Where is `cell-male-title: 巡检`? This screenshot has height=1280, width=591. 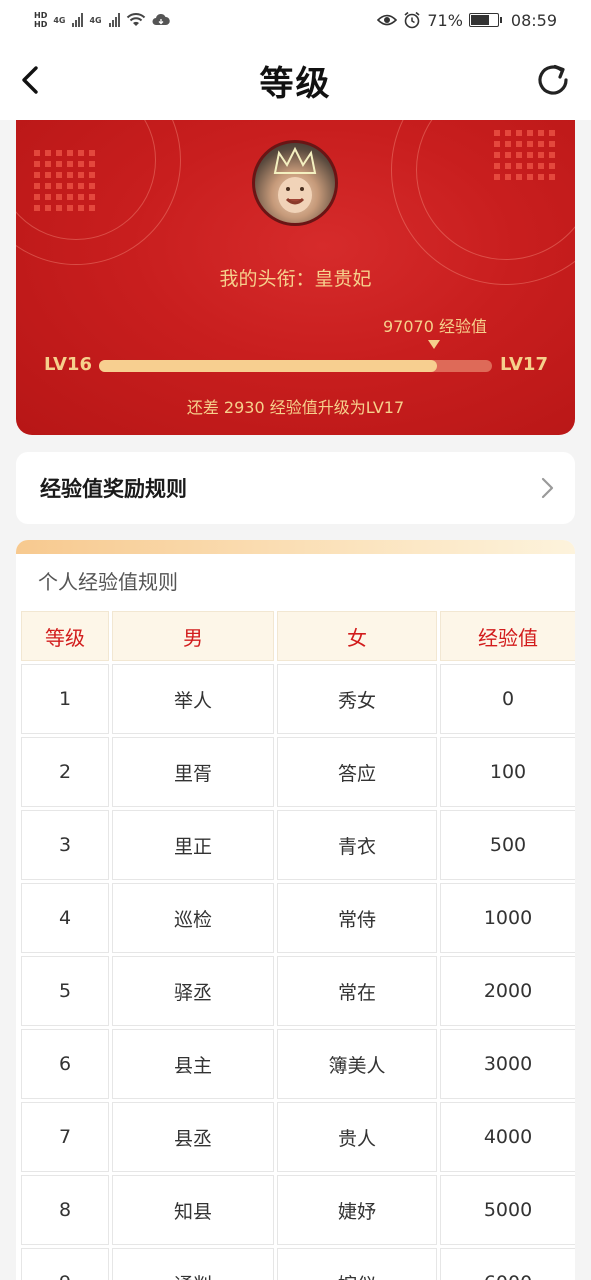
cell-male-title: 巡检 is located at coordinates (193, 918).